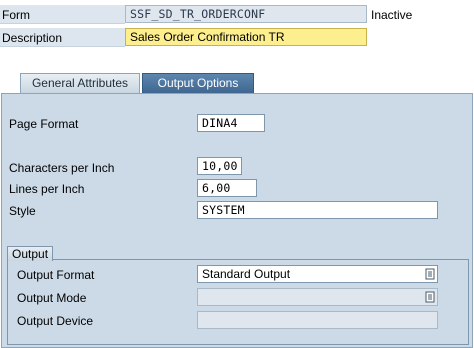  What do you see at coordinates (246, 37) in the screenshot?
I see `description-field: Sales Order Confirmation TR` at bounding box center [246, 37].